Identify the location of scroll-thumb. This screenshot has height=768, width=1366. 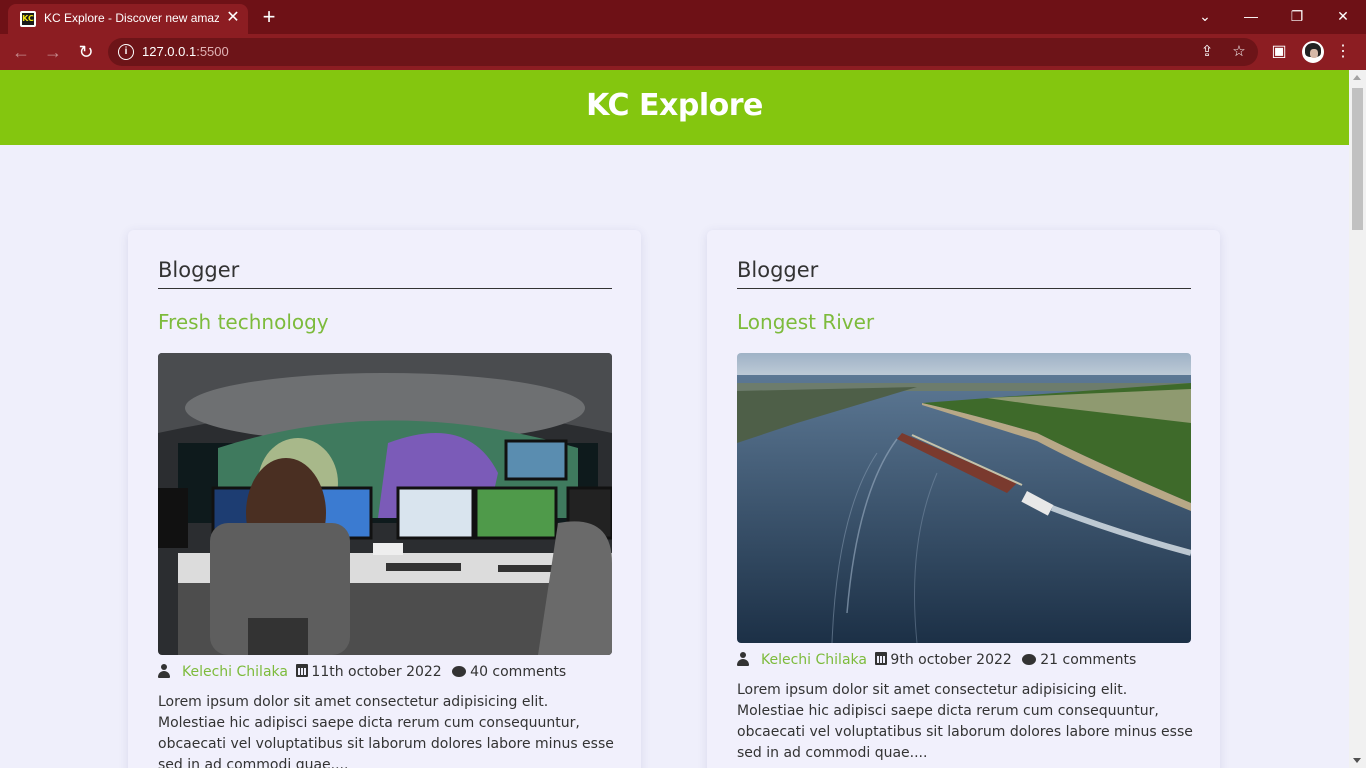
(1357, 159).